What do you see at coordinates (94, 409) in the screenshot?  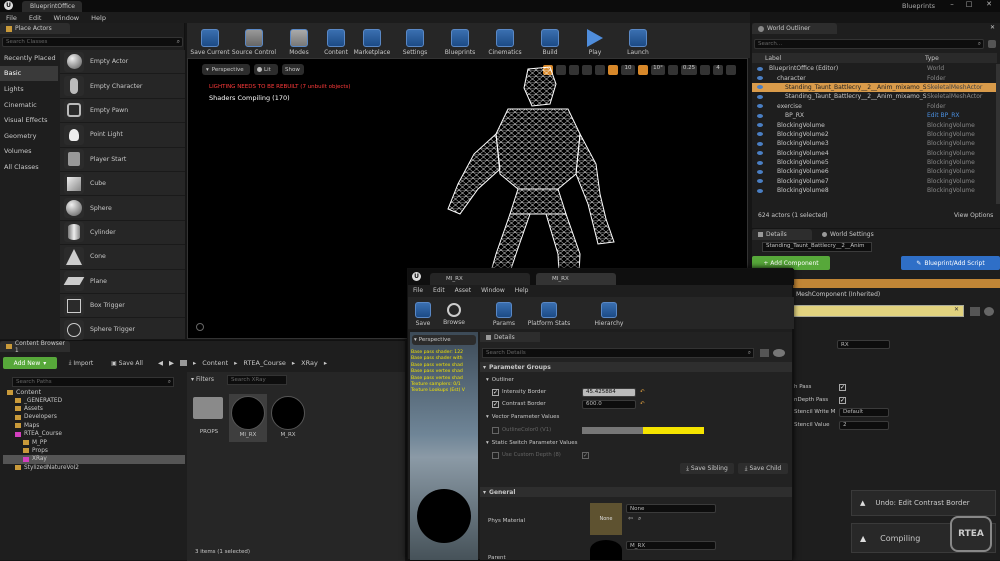 I see `tree-assets: Assets` at bounding box center [94, 409].